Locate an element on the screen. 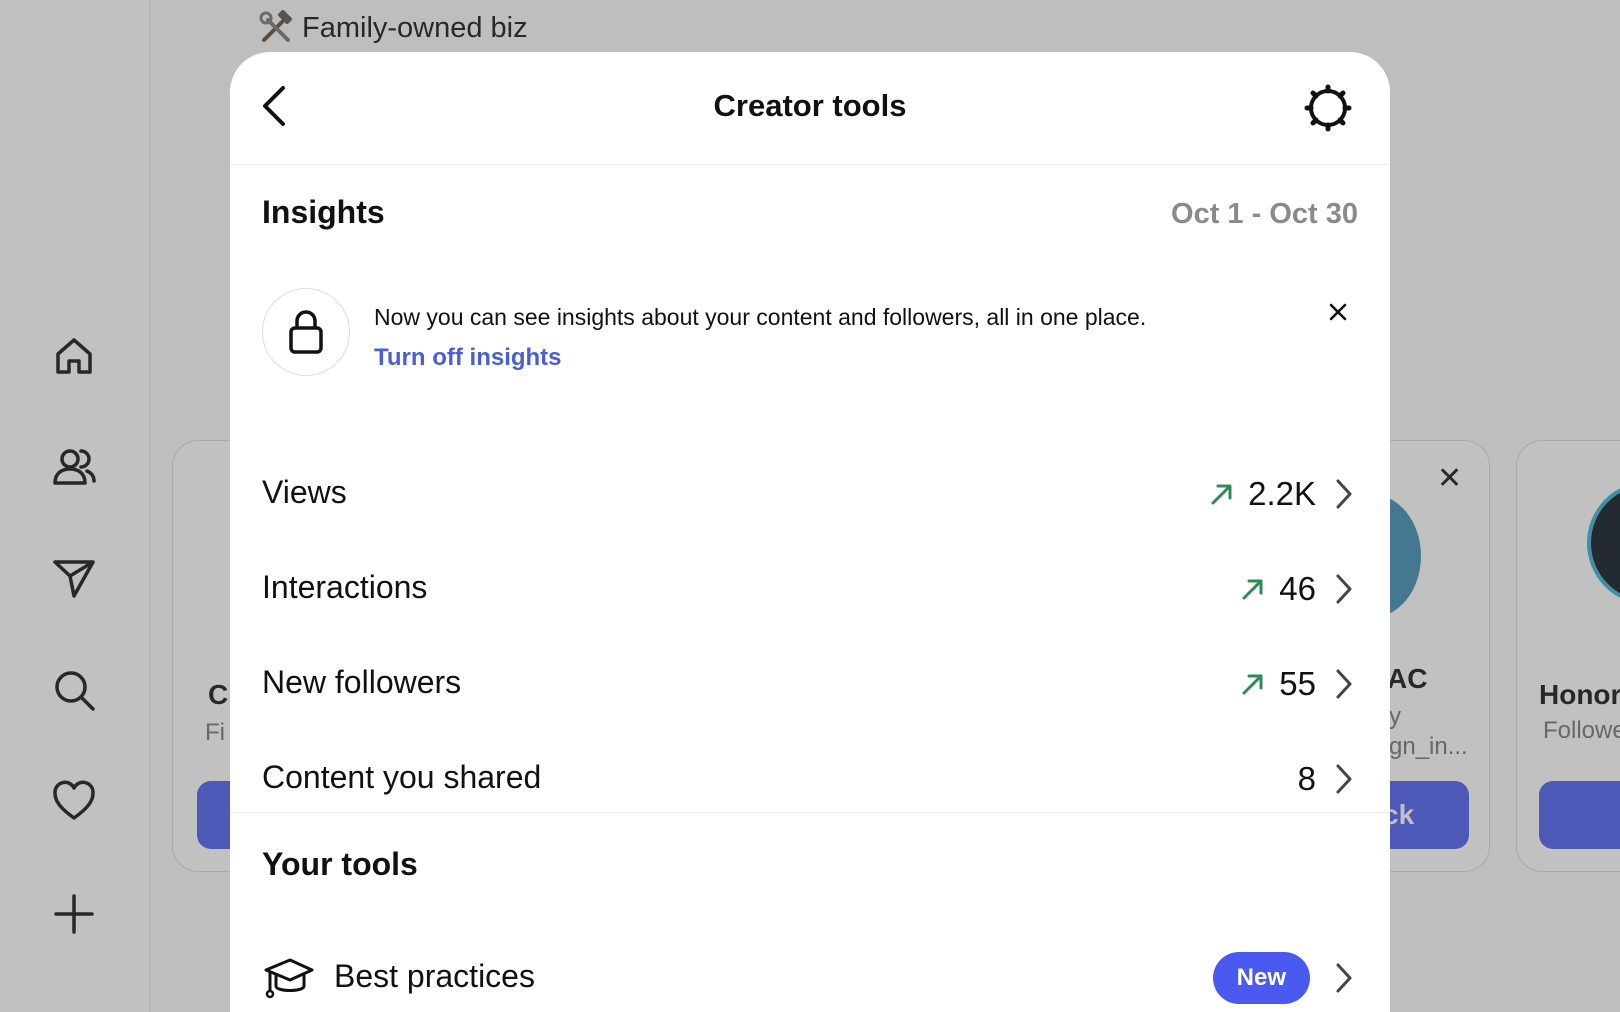 This screenshot has height=1012, width=1620. metric-row-new-followers: New followers 55 is located at coordinates (810, 686).